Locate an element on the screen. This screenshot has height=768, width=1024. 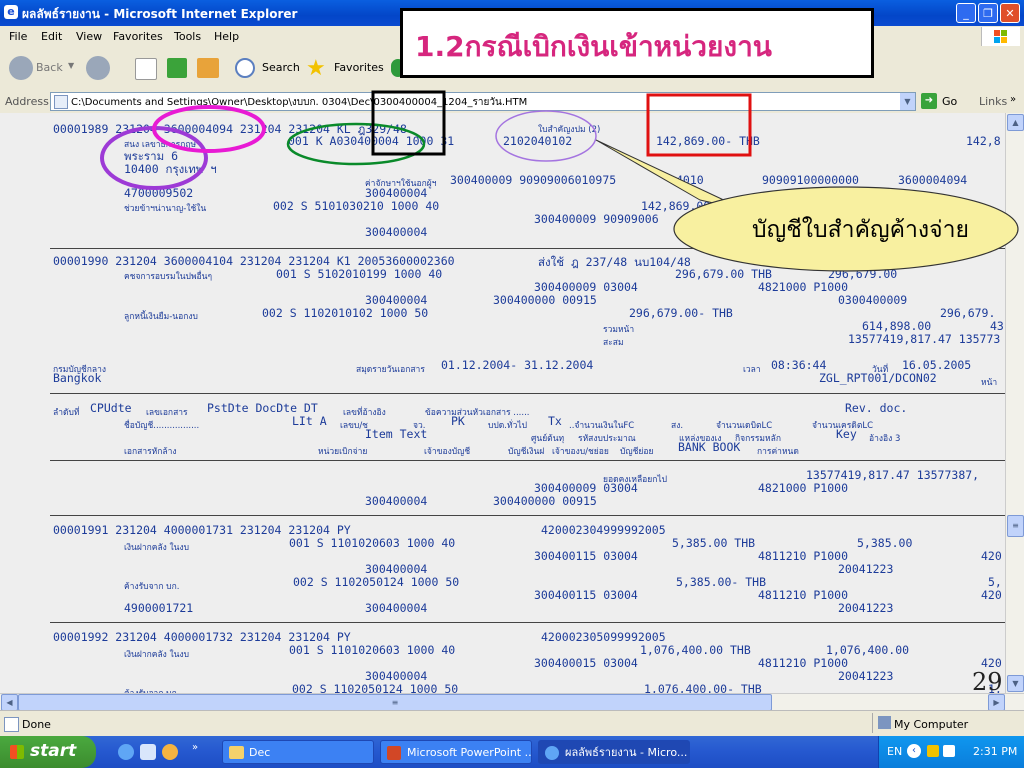
slide-title-box: 1.2กรณีเบิกเงินเข้าหน่วยงาน is located at coordinates (637, 43).